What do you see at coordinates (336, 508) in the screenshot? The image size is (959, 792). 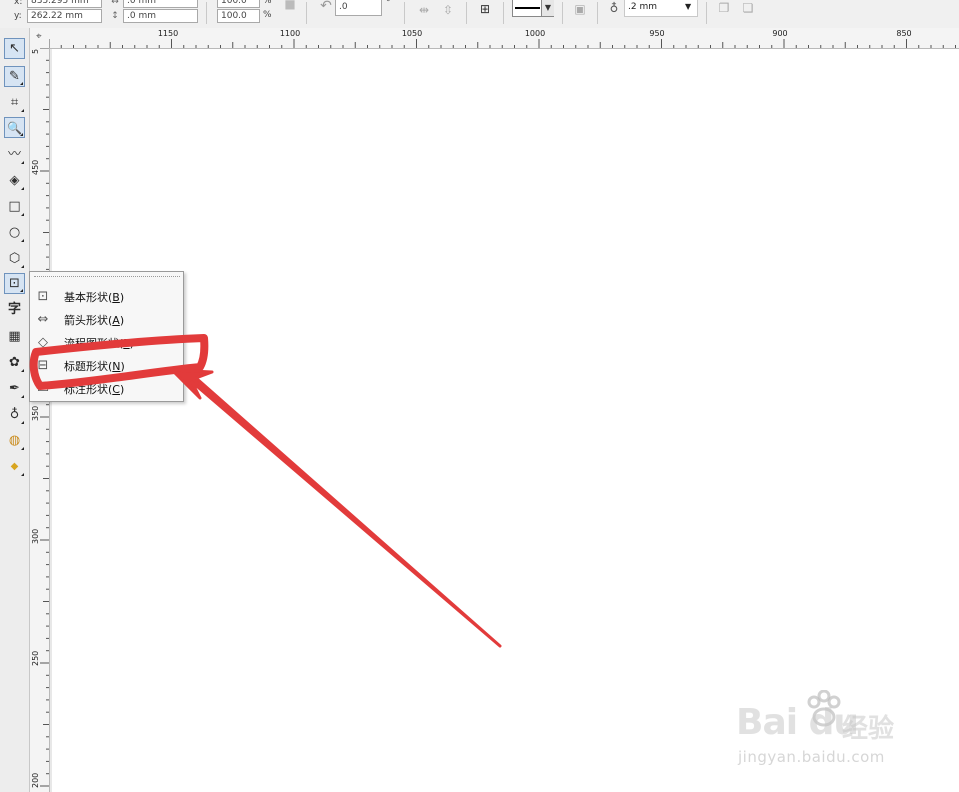 I see `pointer-arrow` at bounding box center [336, 508].